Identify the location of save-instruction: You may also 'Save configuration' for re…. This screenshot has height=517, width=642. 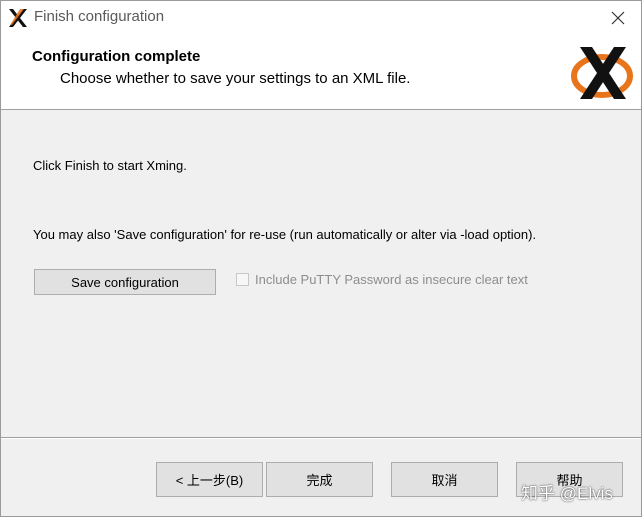
(285, 234).